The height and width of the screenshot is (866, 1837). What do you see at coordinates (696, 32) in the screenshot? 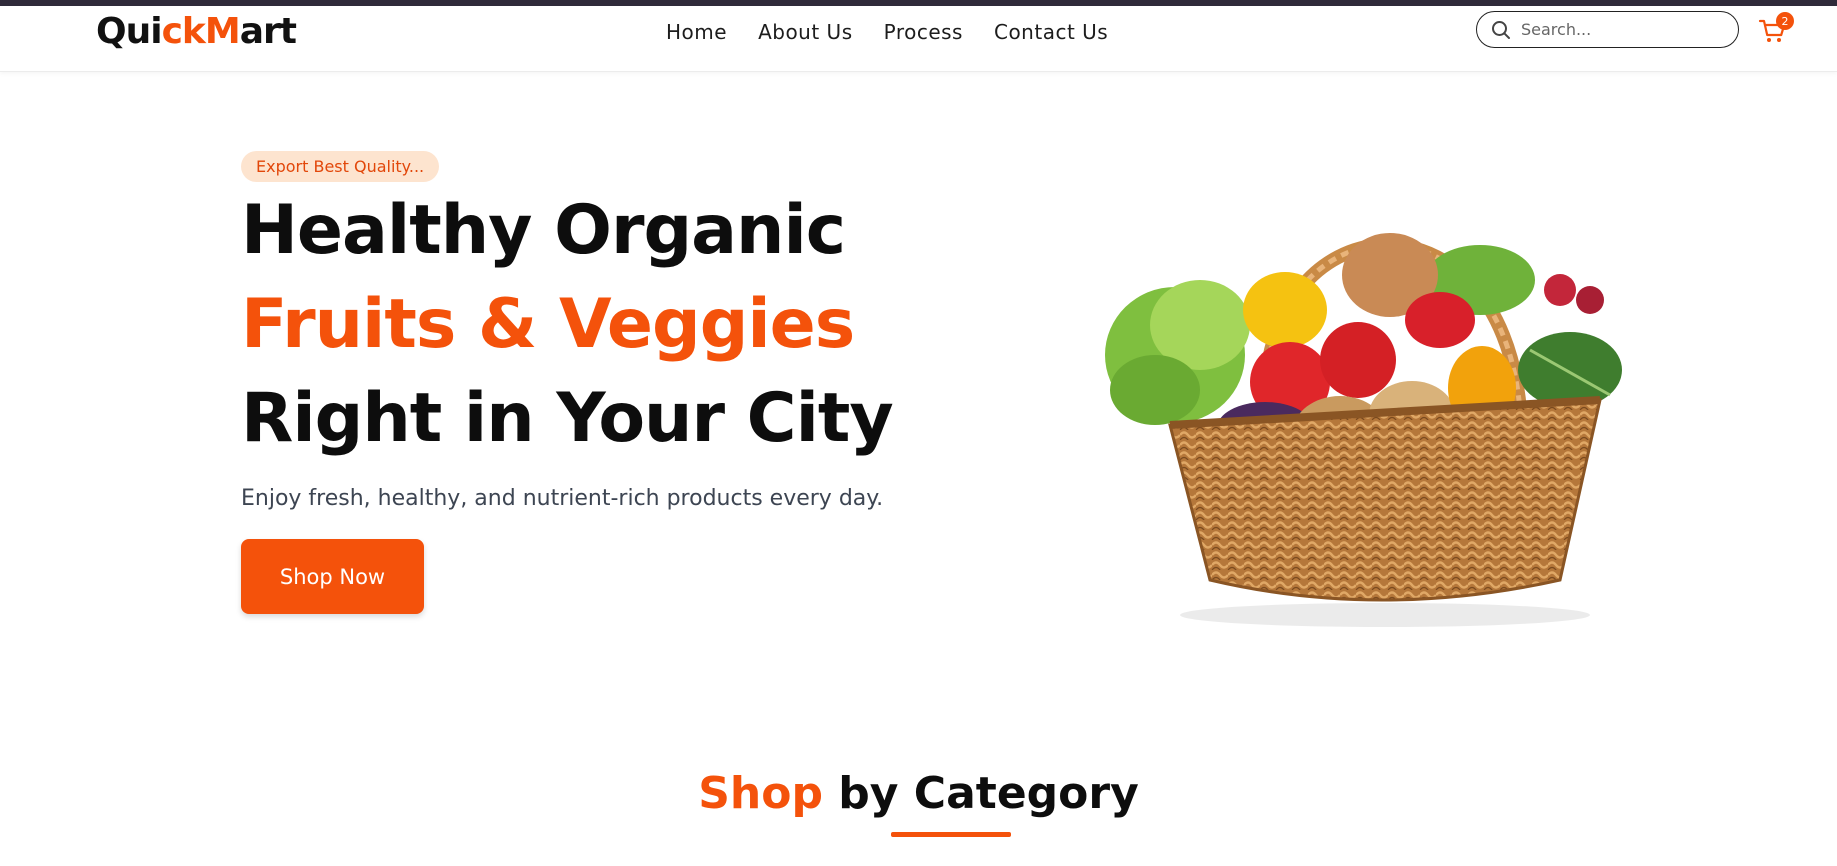
I see `nav-home: Home` at bounding box center [696, 32].